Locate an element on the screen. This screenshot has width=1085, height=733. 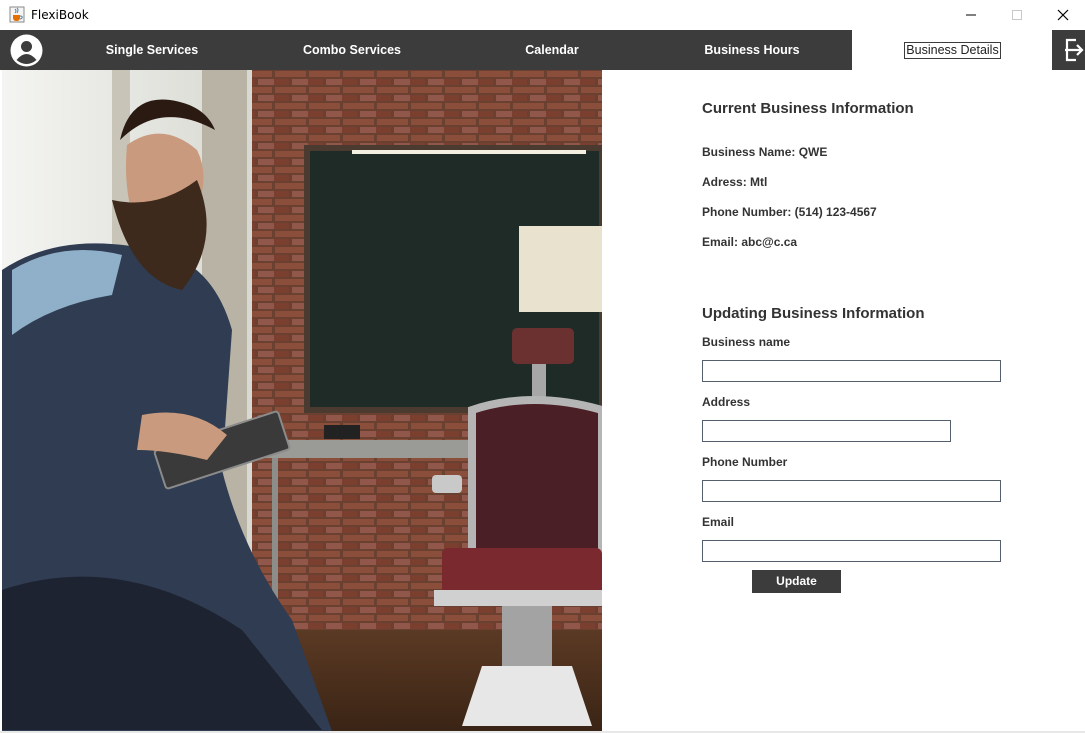
address-line: Adress: Mtl is located at coordinates (735, 182).